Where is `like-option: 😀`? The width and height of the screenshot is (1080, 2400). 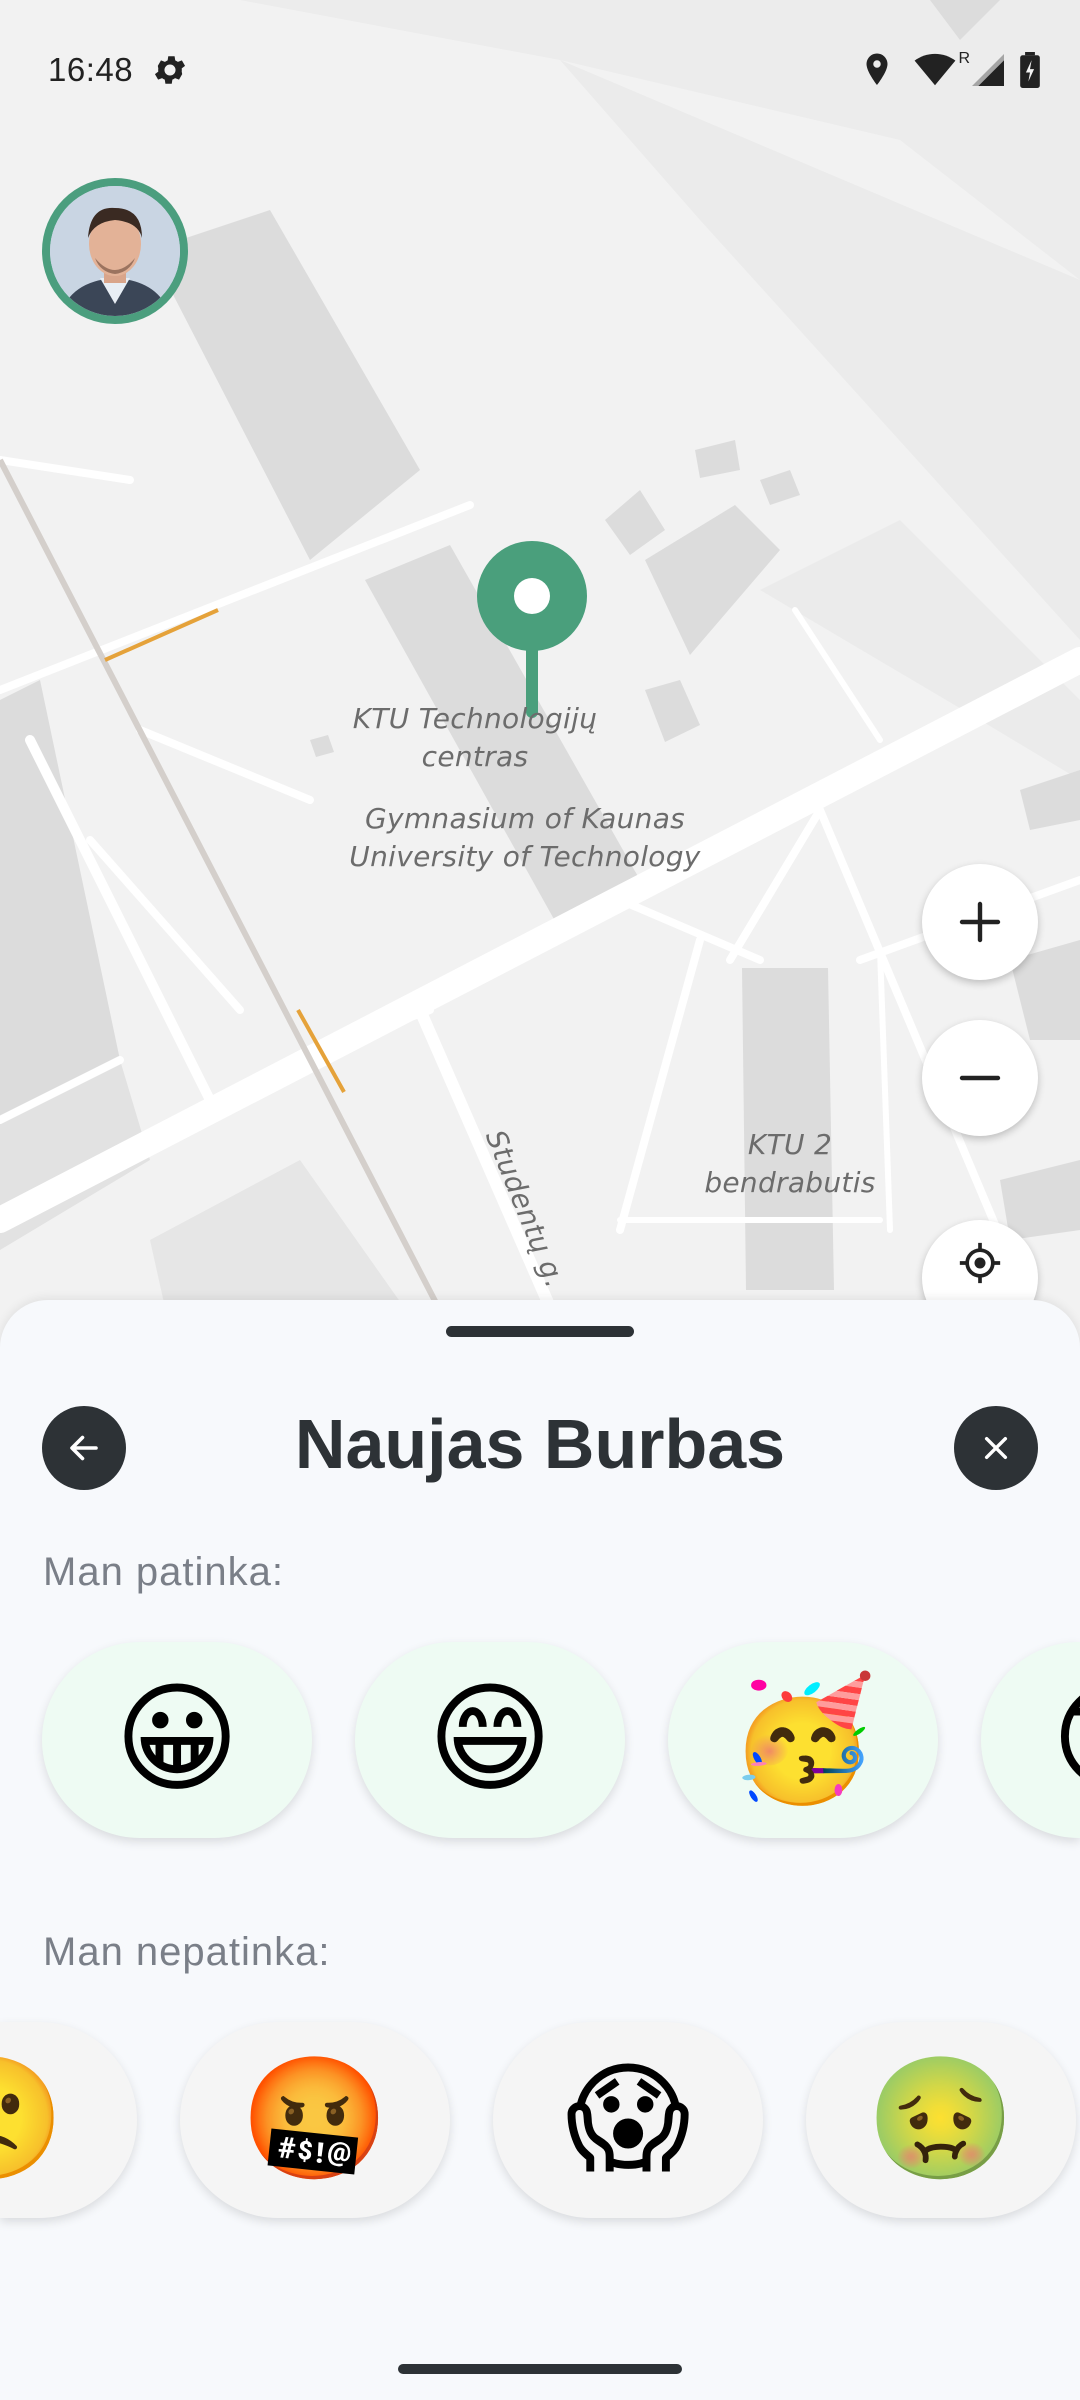
like-option: 😀 is located at coordinates (177, 1740).